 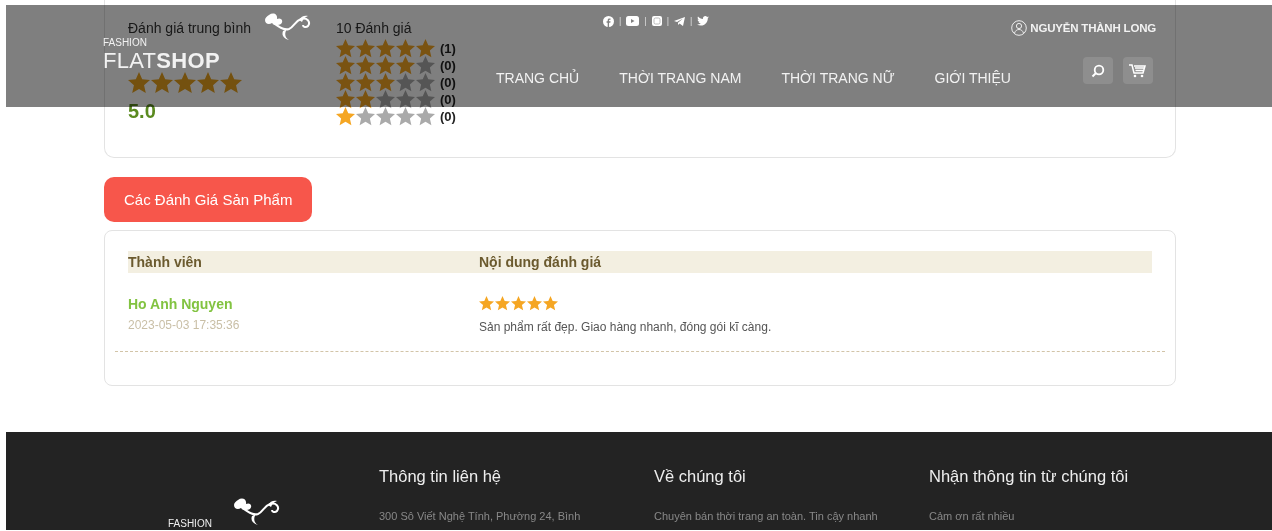 I want to click on footer-text: Cảm ơn rất nhiều, so click(x=972, y=516).